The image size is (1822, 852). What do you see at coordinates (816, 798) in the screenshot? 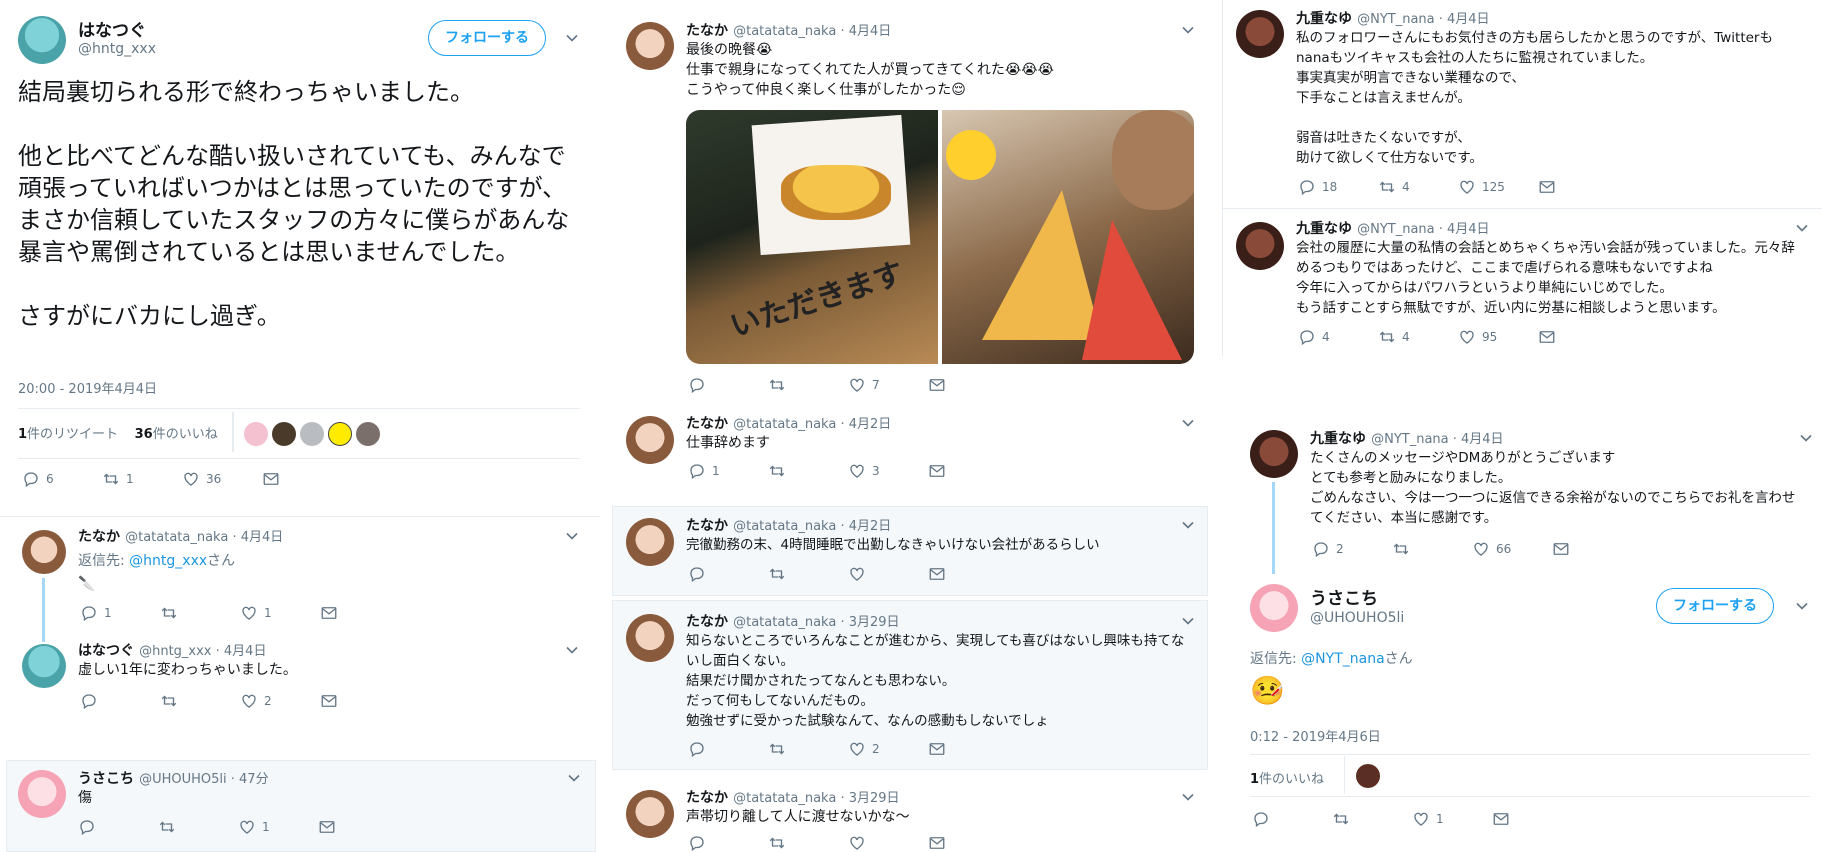
I see `author-meta: @tatatata_naka · 3月29日` at bounding box center [816, 798].